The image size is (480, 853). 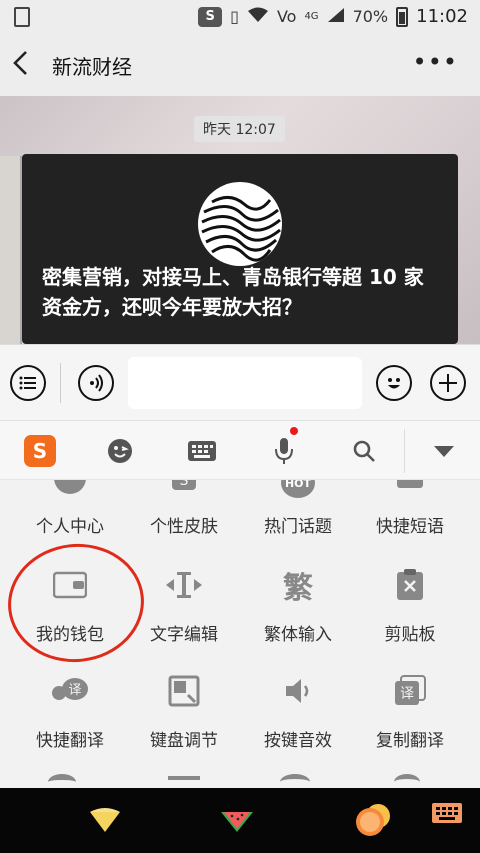 I want to click on hot-icon: HOT, so click(x=298, y=490).